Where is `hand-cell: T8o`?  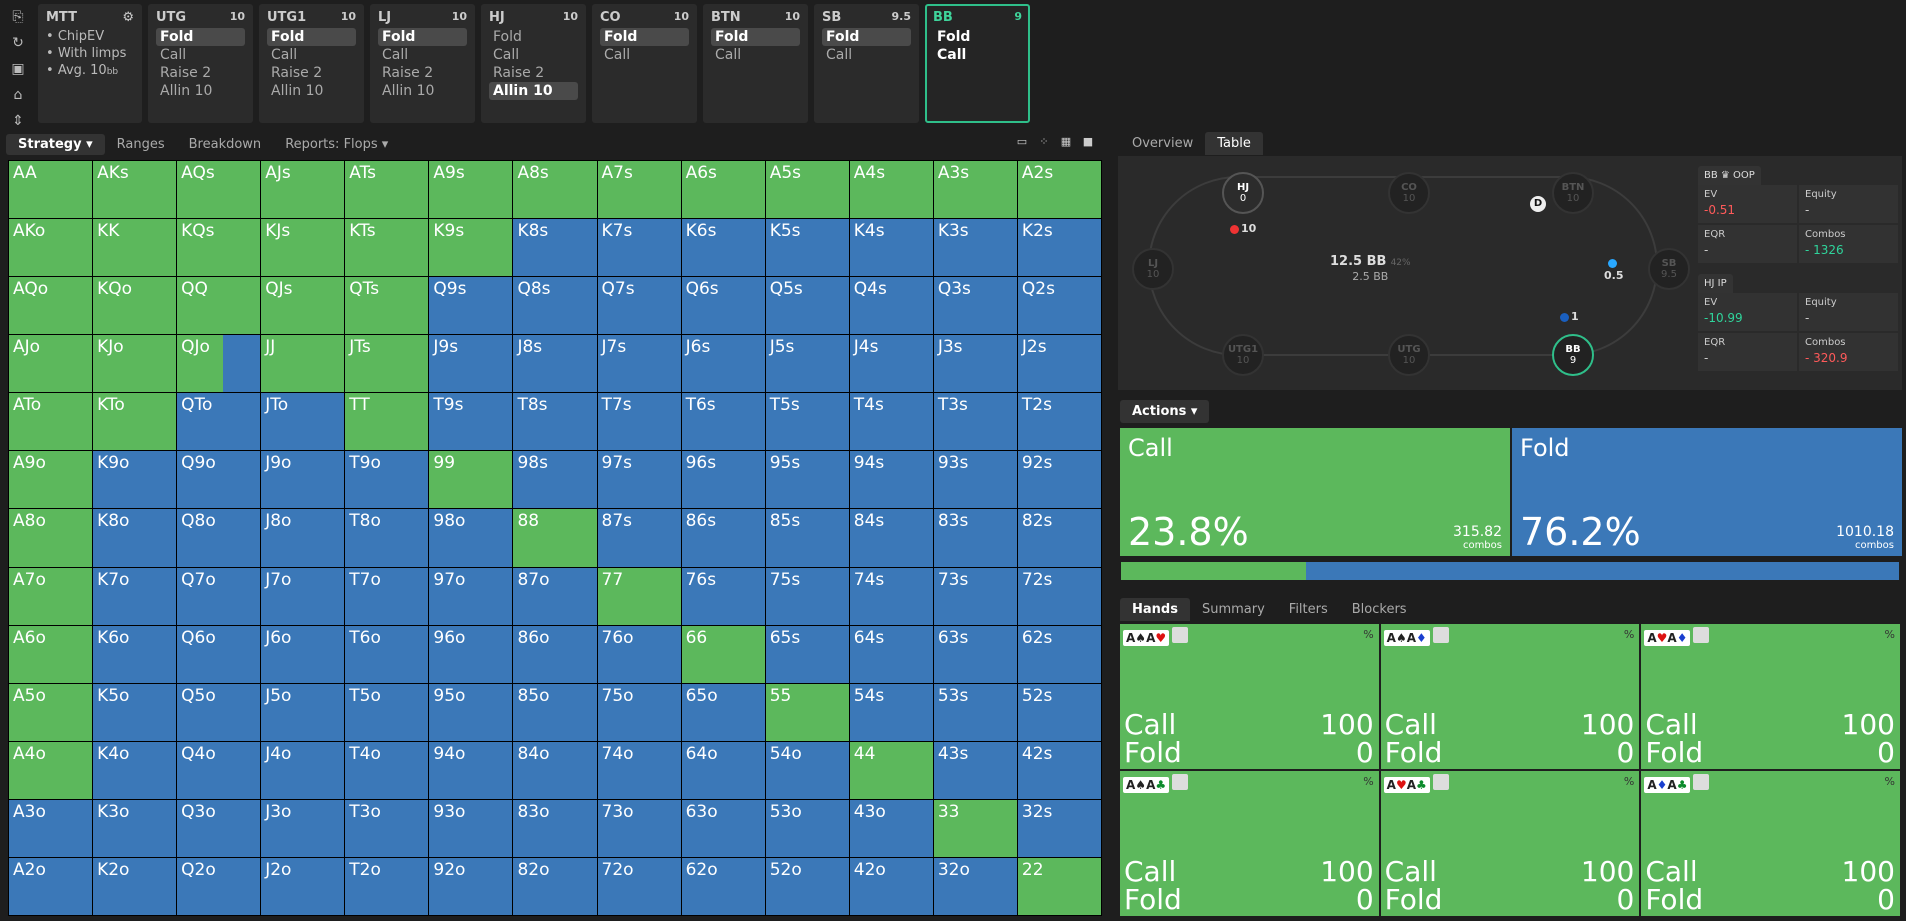
hand-cell: T8o is located at coordinates (387, 538).